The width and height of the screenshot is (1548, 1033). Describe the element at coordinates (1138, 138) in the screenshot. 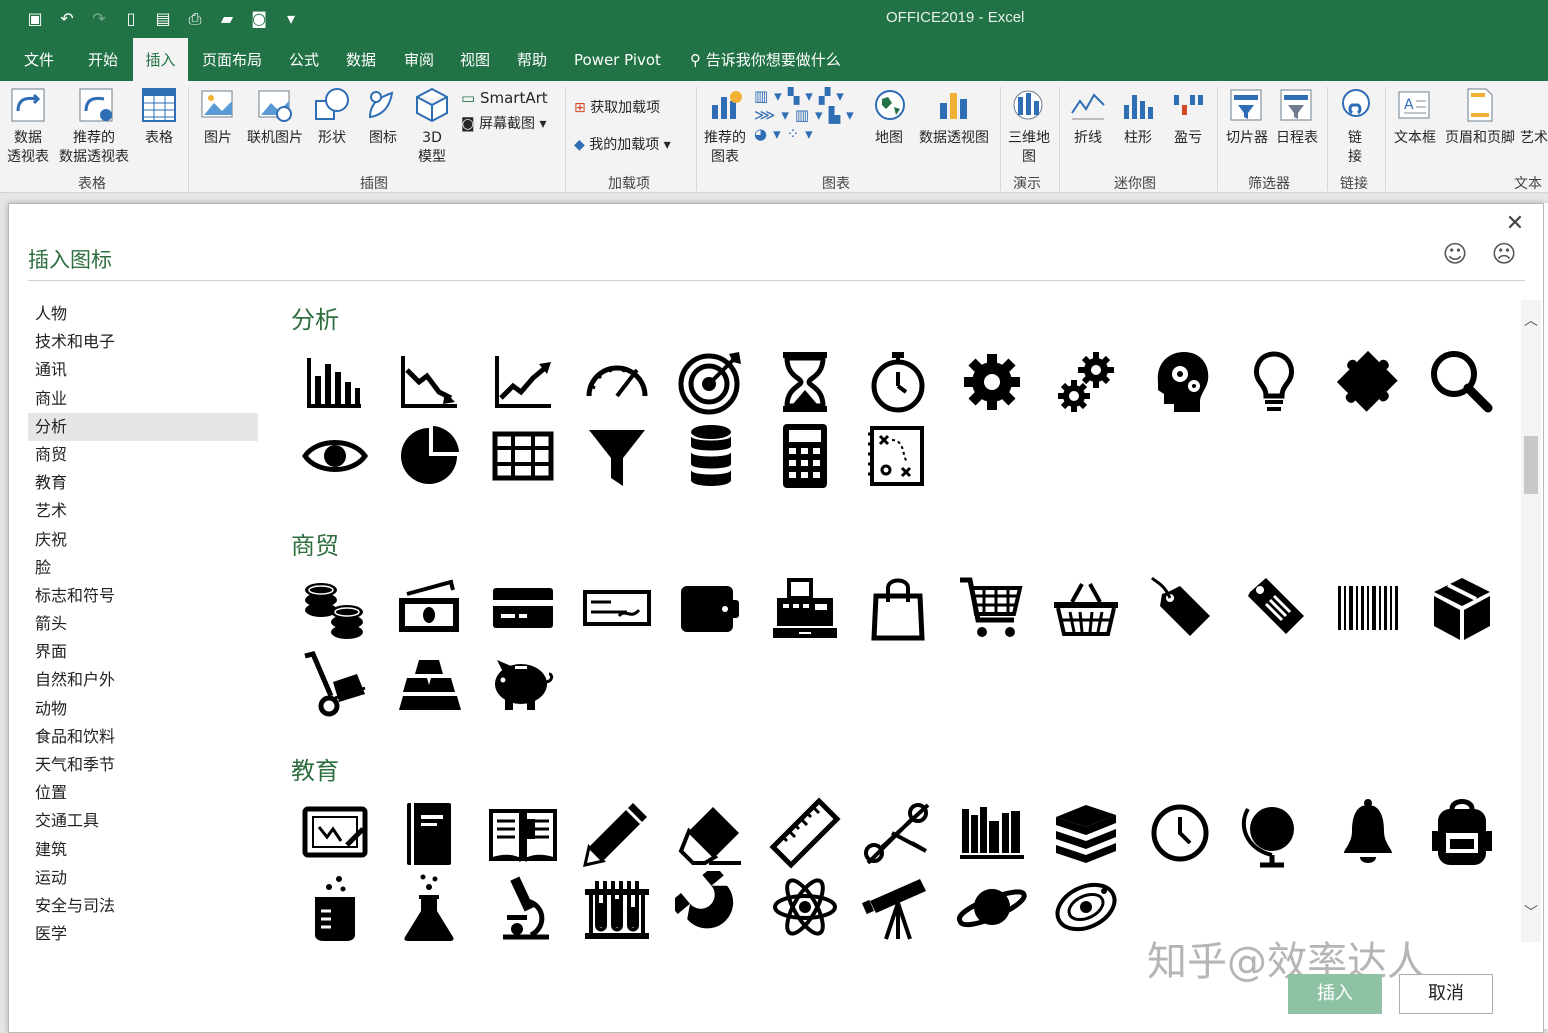

I see `sparkline-column-button: 柱形` at that location.